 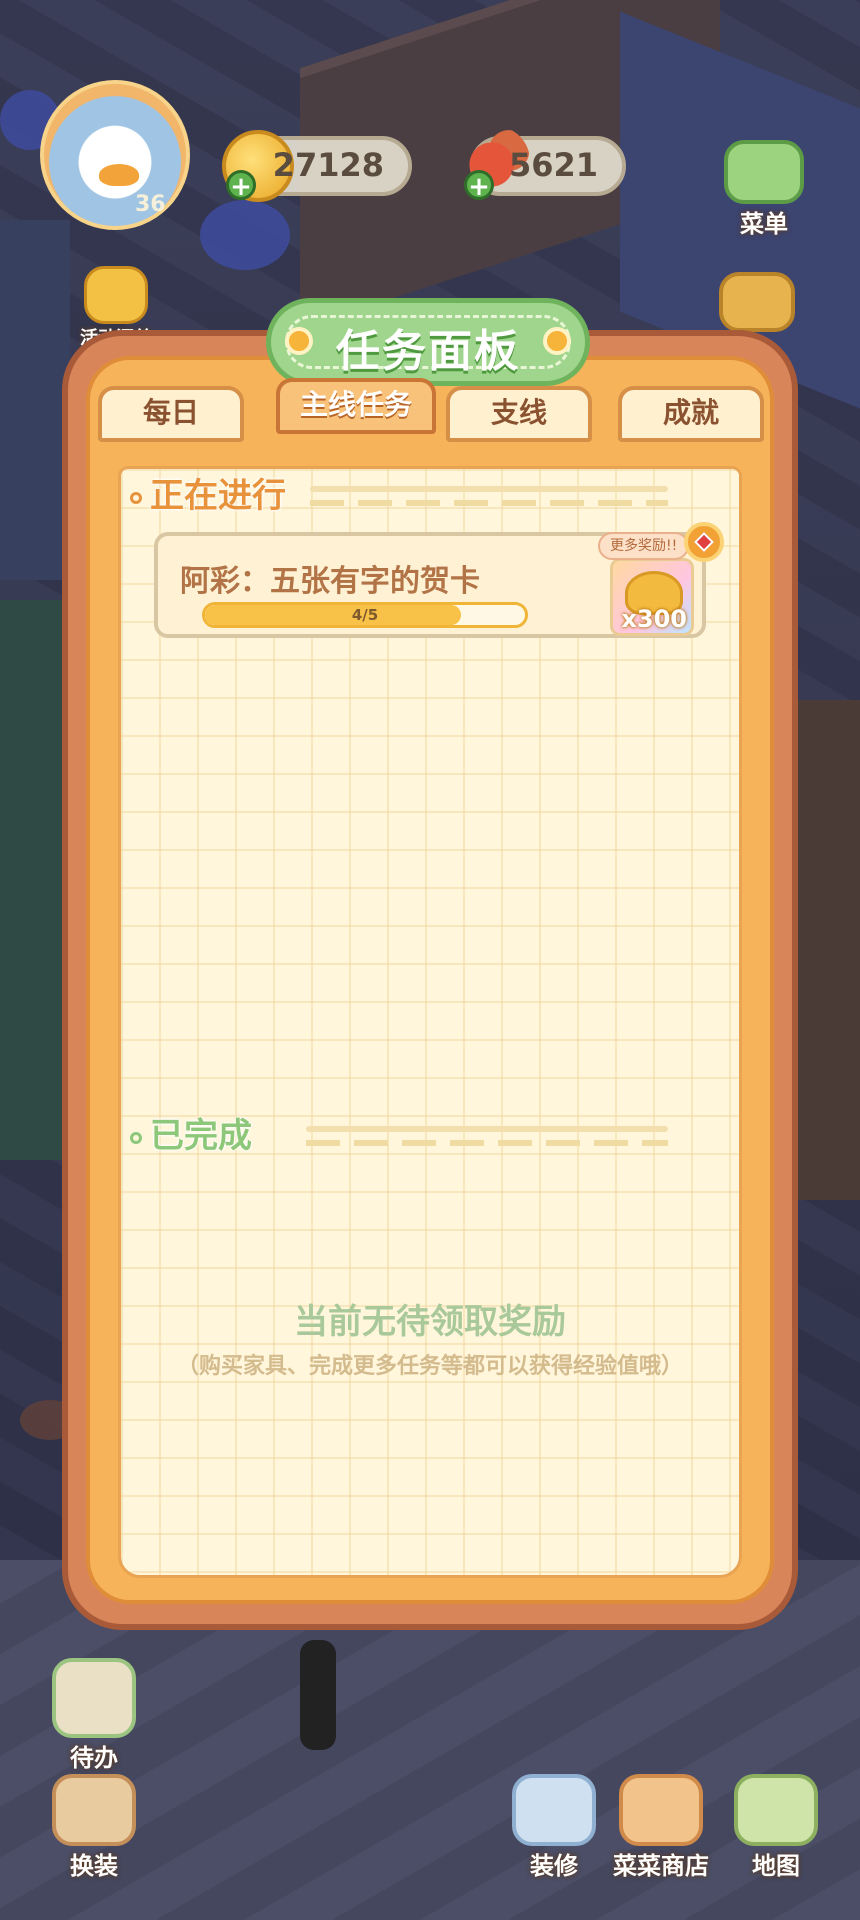 I want to click on completed-heading: 已完成, so click(x=191, y=1132).